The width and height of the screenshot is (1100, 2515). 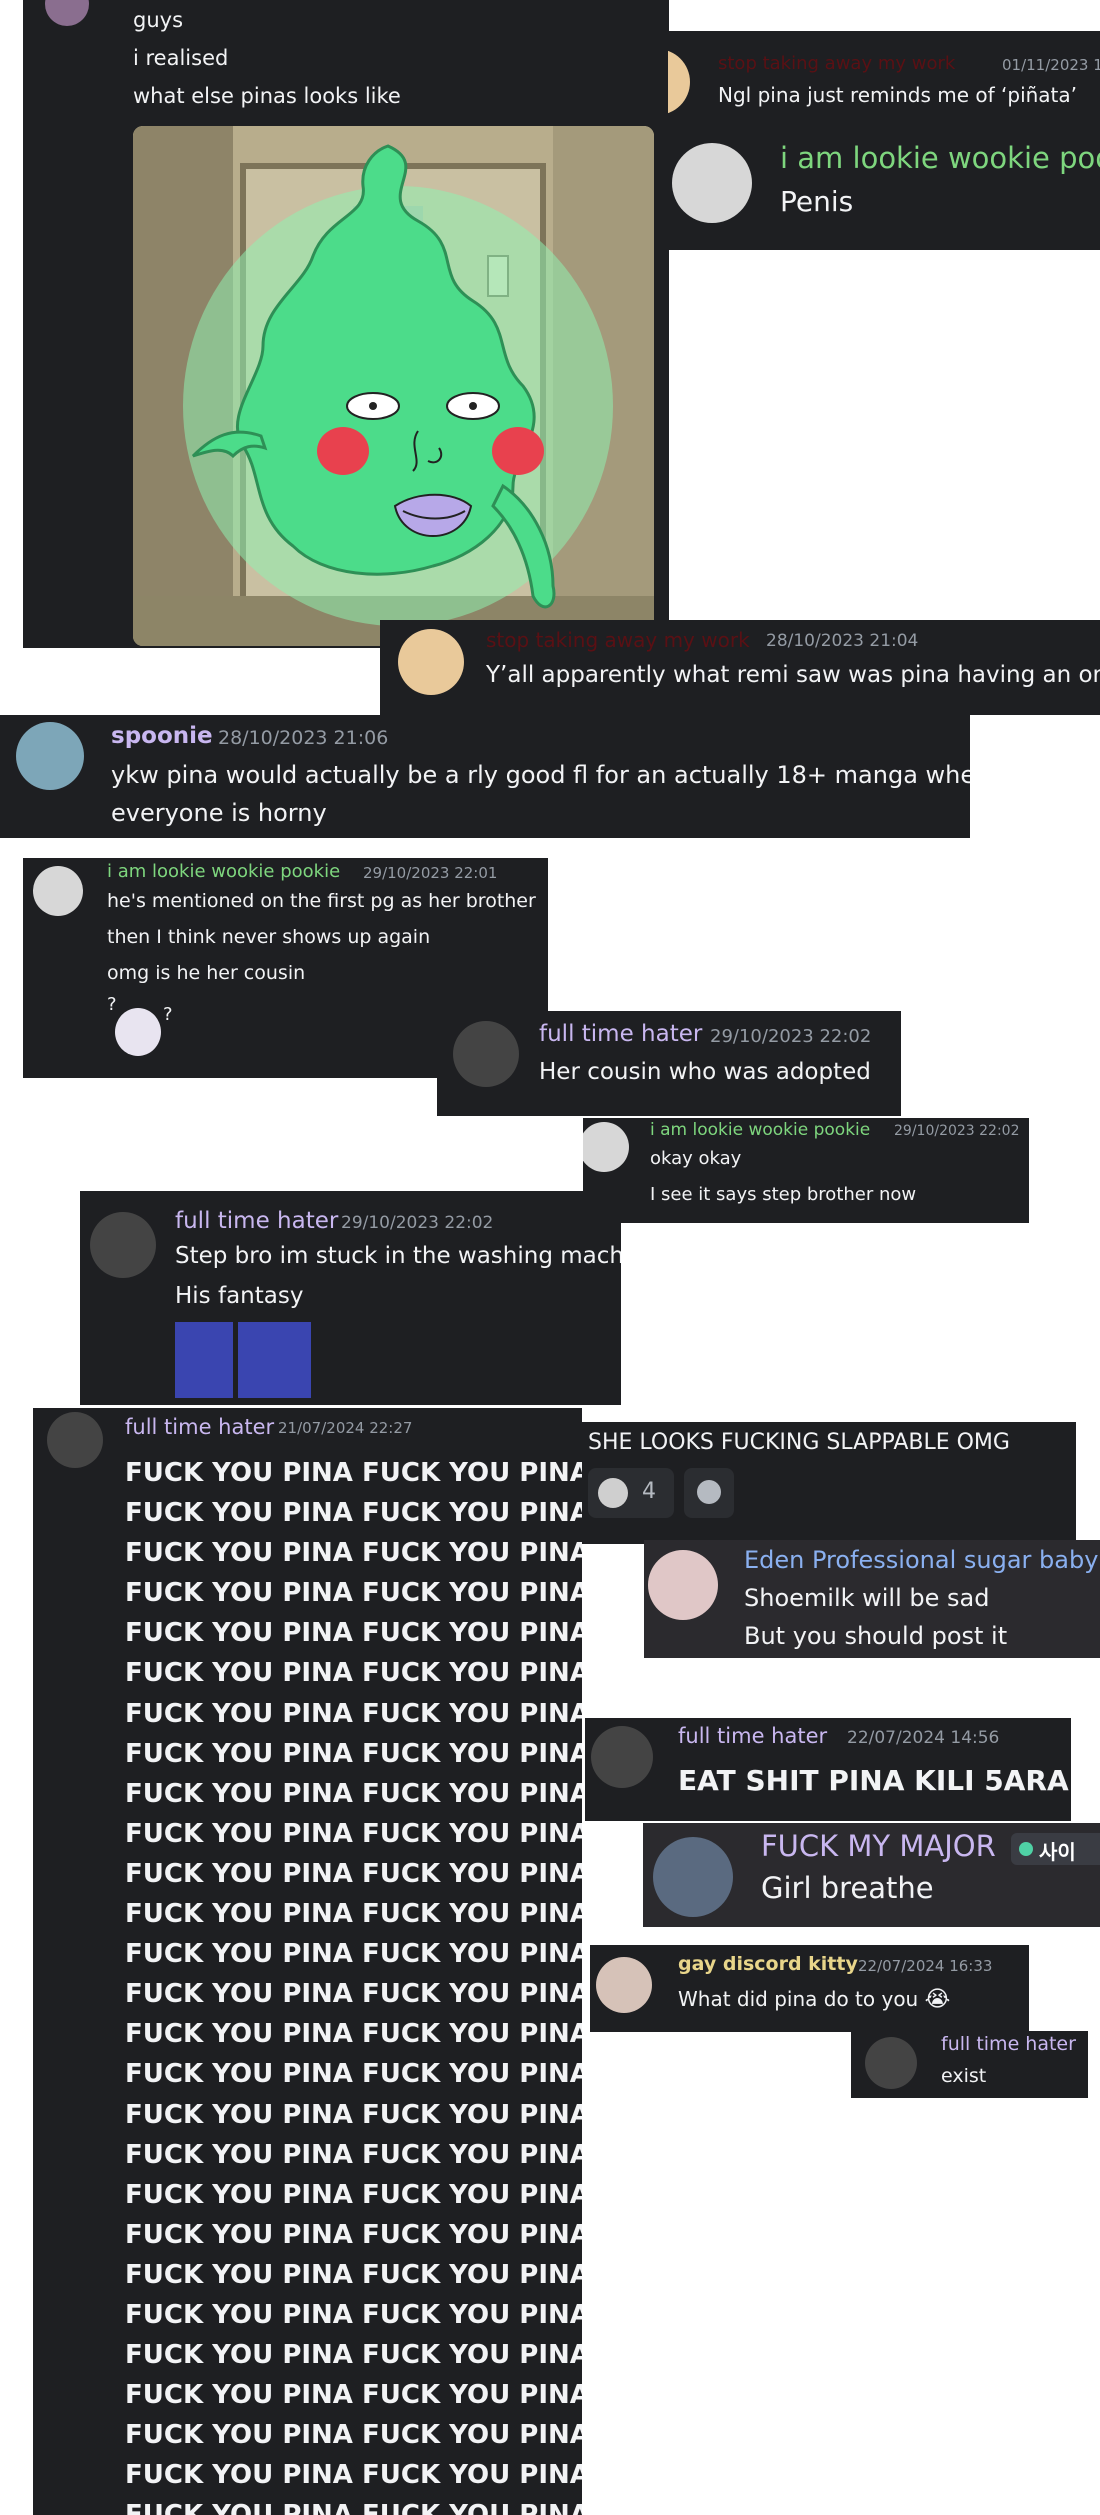 What do you see at coordinates (799, 1442) in the screenshot?
I see `message-text: SHE LOOKS FUCKING SLAPPABLE OMG` at bounding box center [799, 1442].